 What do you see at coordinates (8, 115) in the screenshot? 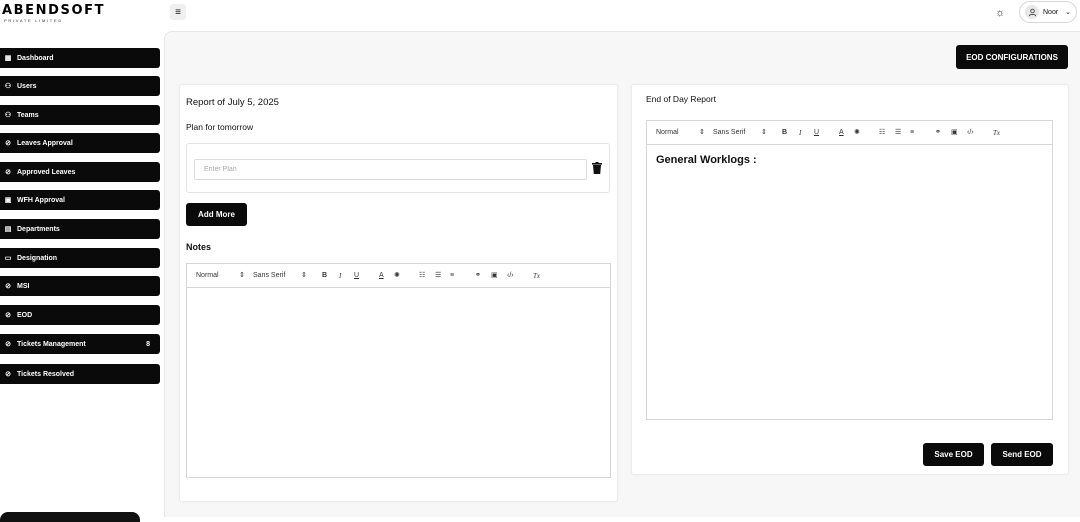
I see `team-icon: ⚇` at bounding box center [8, 115].